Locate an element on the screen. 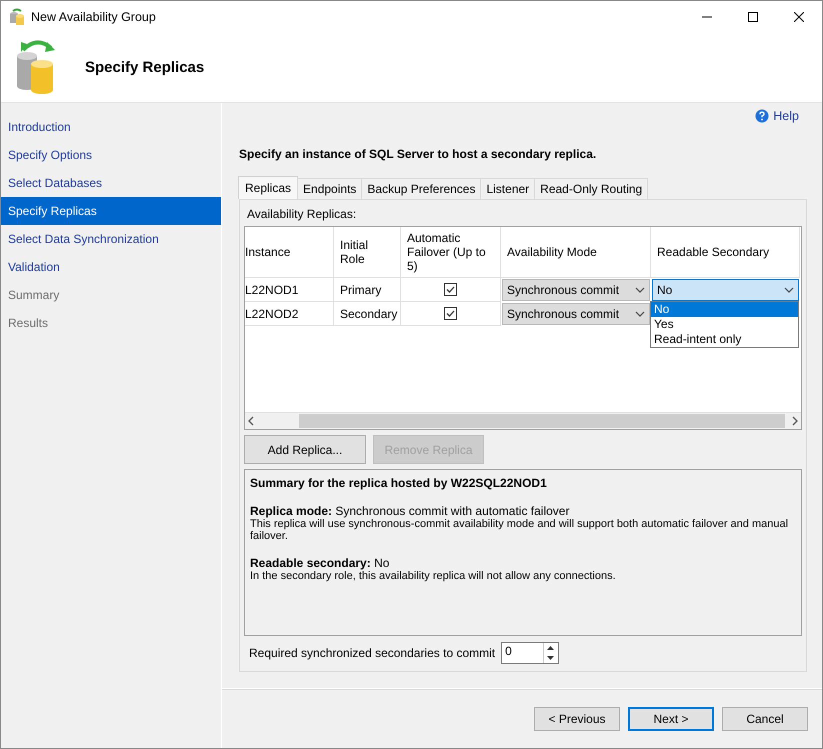 Image resolution: width=823 pixels, height=749 pixels. sidebar-item: Validation is located at coordinates (111, 267).